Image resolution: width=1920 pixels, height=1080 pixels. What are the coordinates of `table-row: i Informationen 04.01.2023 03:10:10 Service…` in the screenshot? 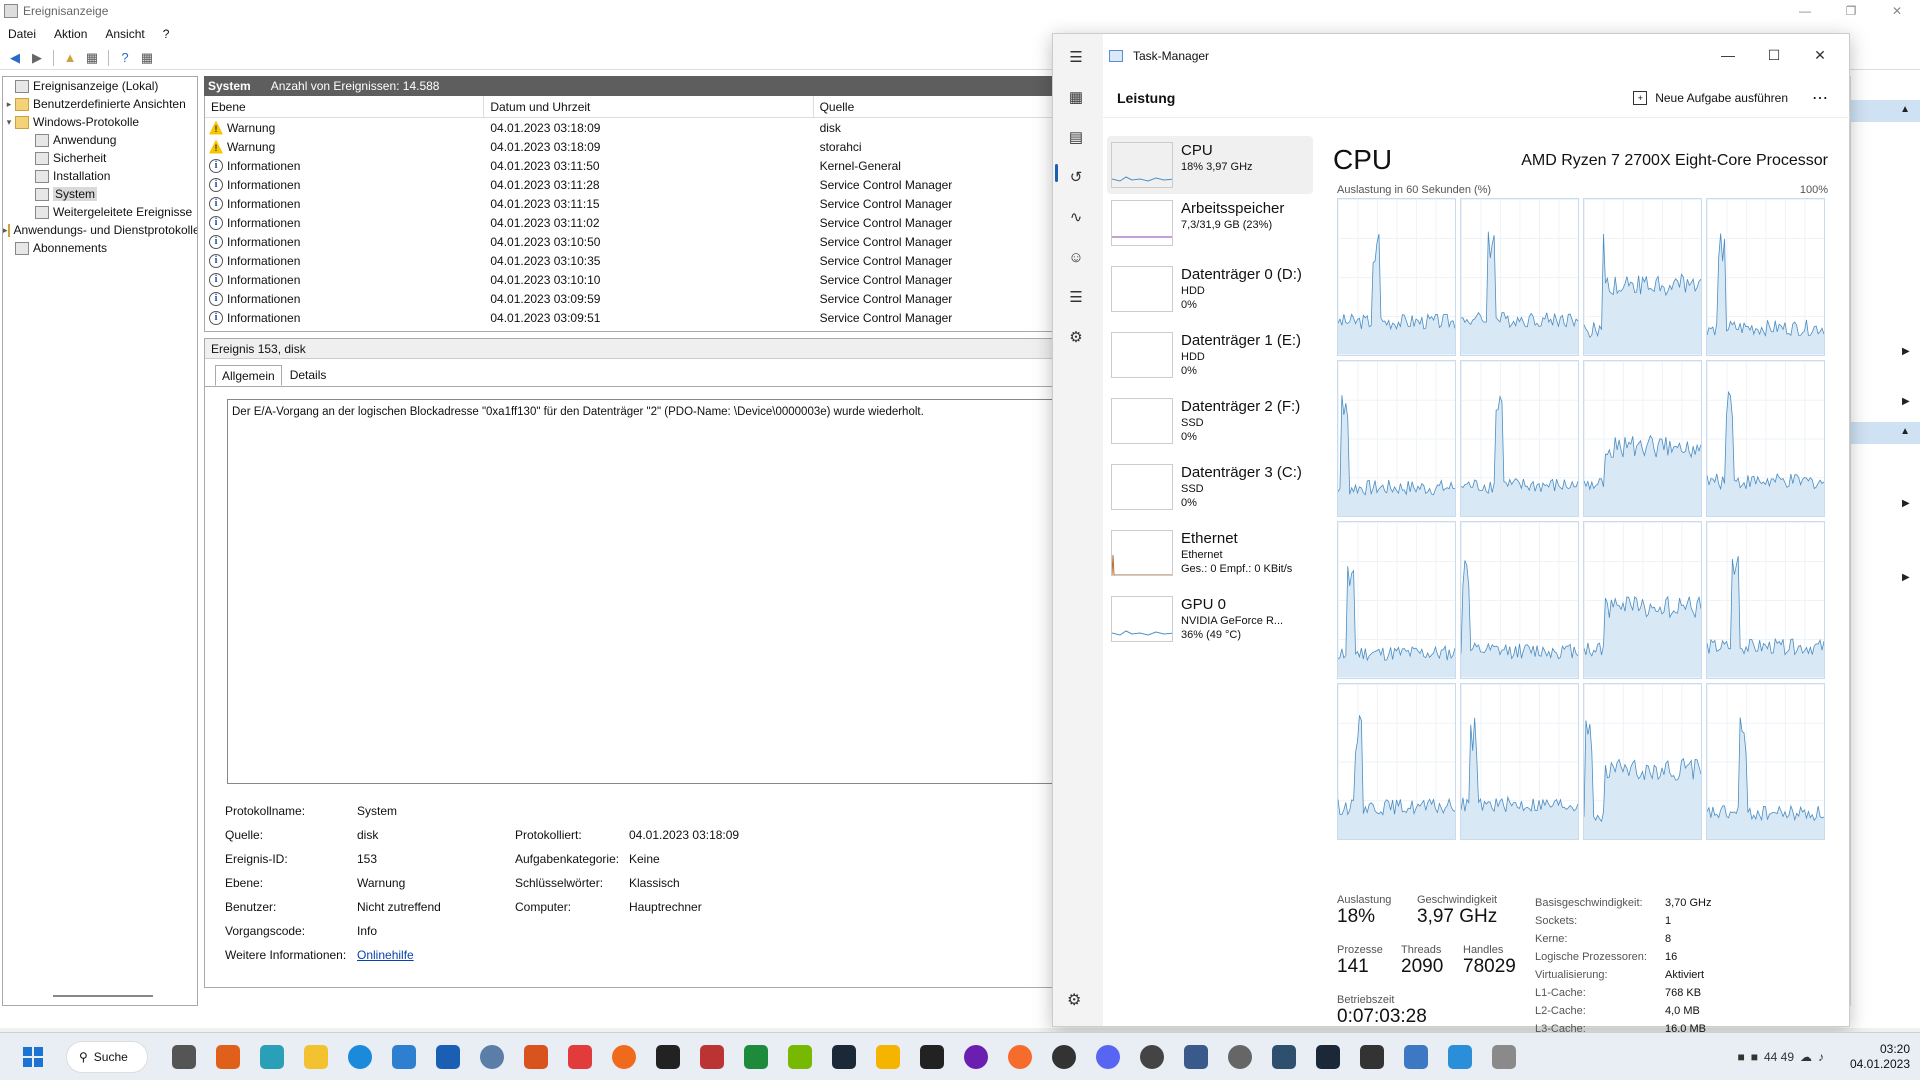 It's located at (629, 279).